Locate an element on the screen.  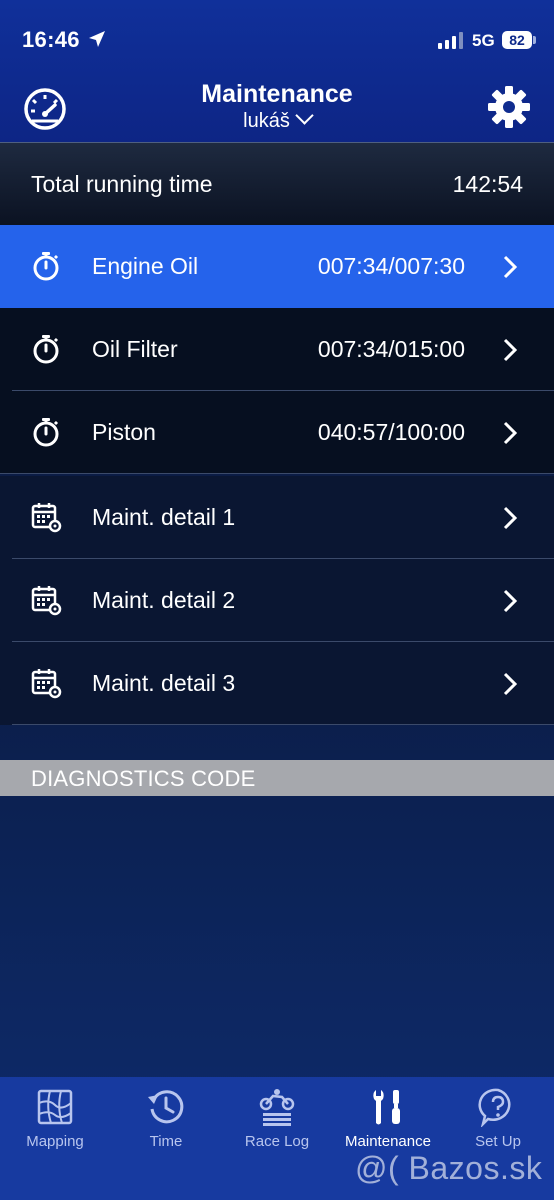
location-arrow-icon is located at coordinates (97, 39).